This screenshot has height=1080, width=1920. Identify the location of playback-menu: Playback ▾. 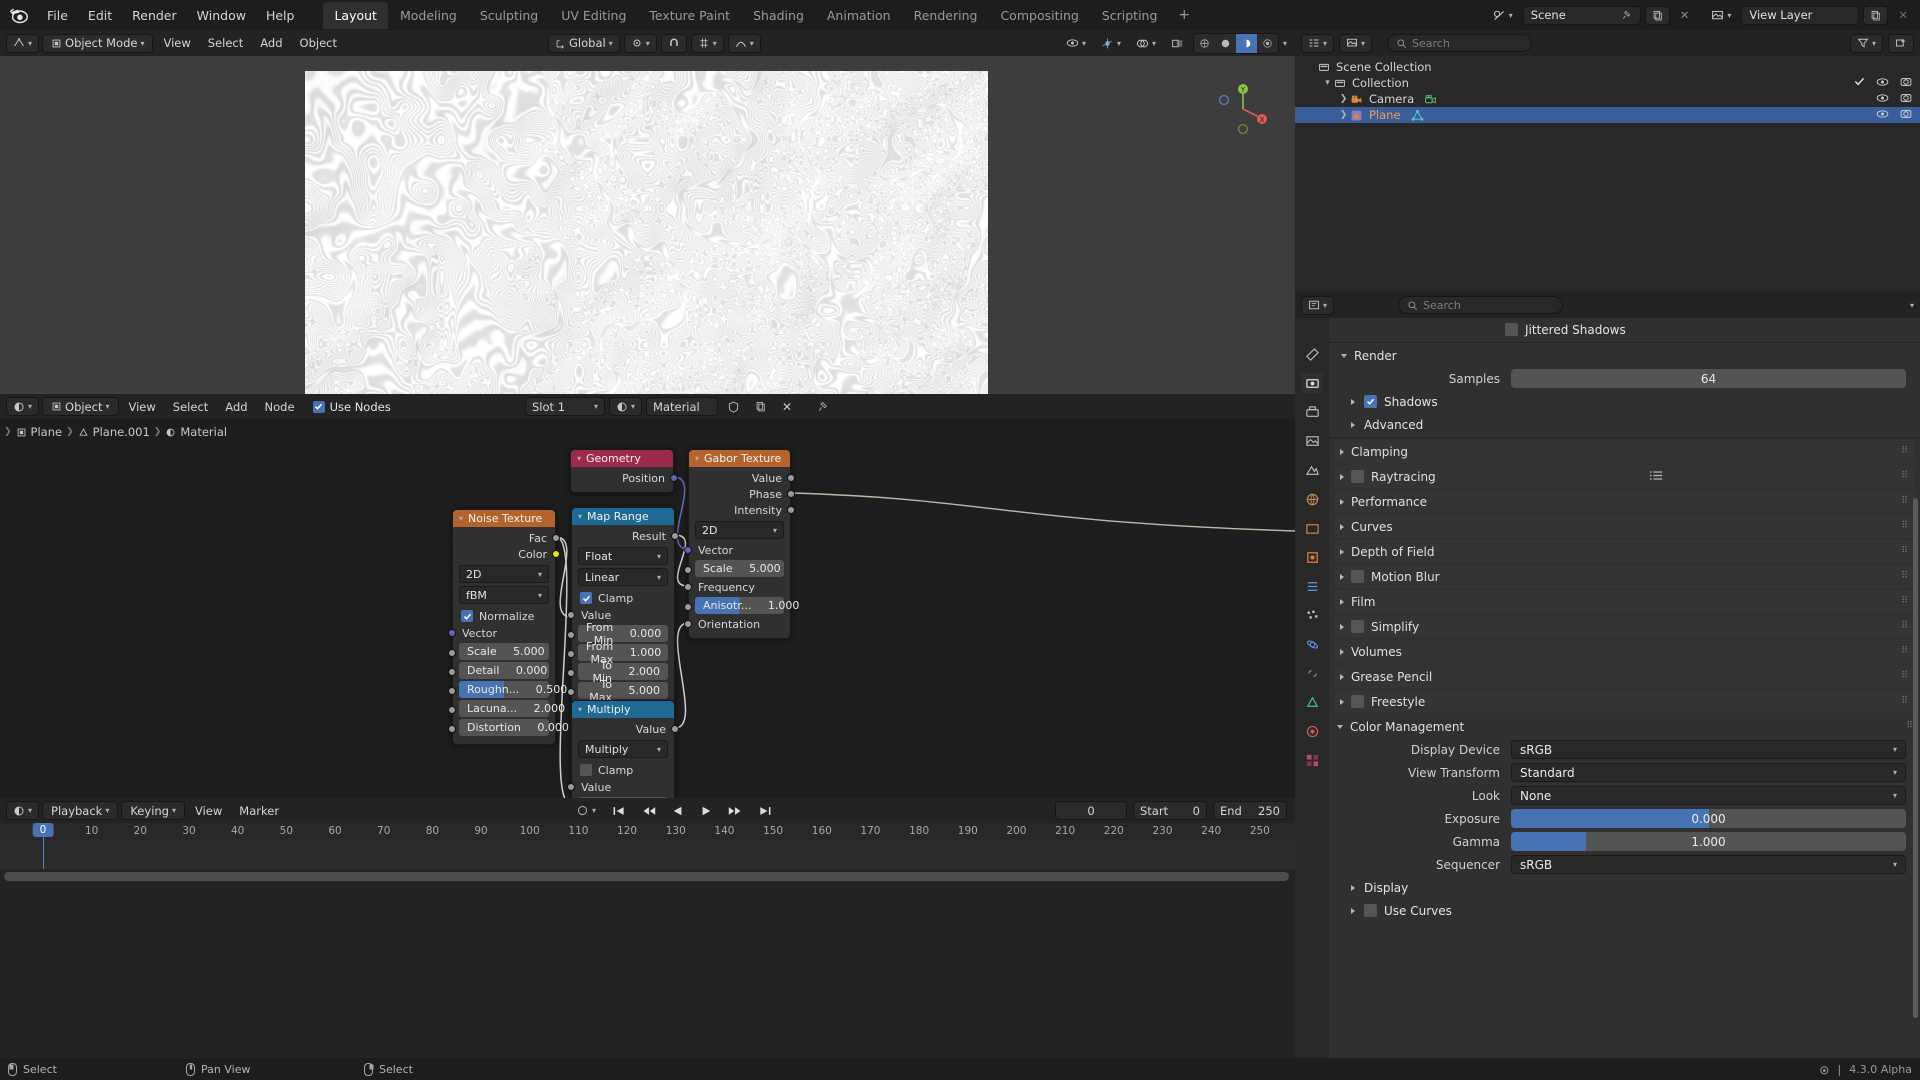
(80, 810).